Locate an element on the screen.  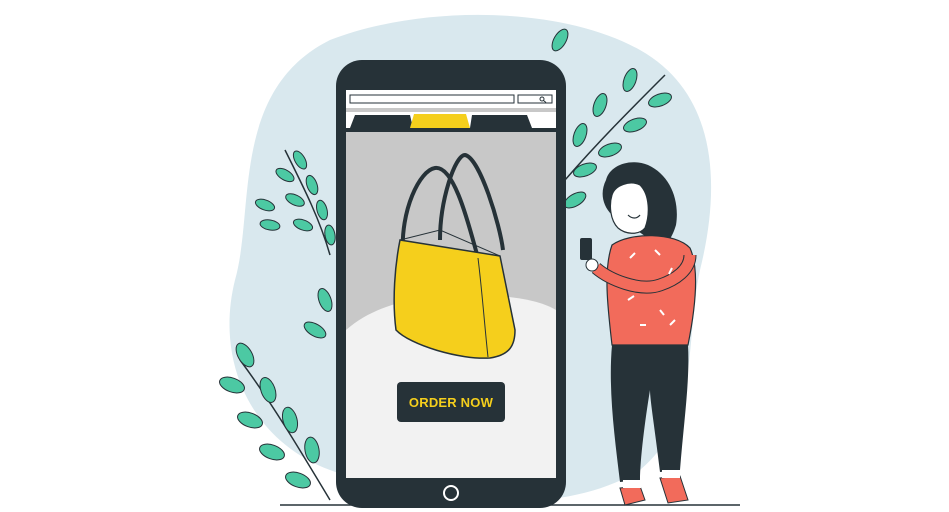
search-icon is located at coordinates (535, 99).